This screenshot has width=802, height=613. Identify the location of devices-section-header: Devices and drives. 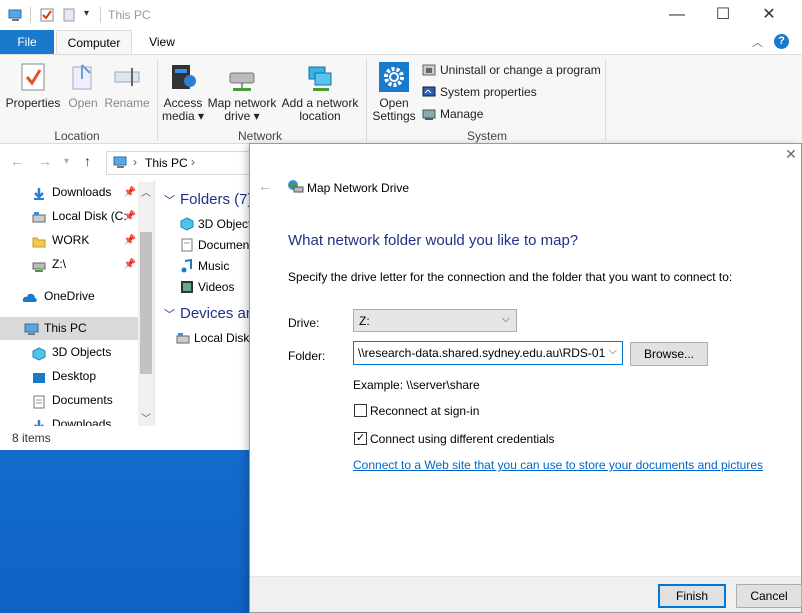
(215, 313).